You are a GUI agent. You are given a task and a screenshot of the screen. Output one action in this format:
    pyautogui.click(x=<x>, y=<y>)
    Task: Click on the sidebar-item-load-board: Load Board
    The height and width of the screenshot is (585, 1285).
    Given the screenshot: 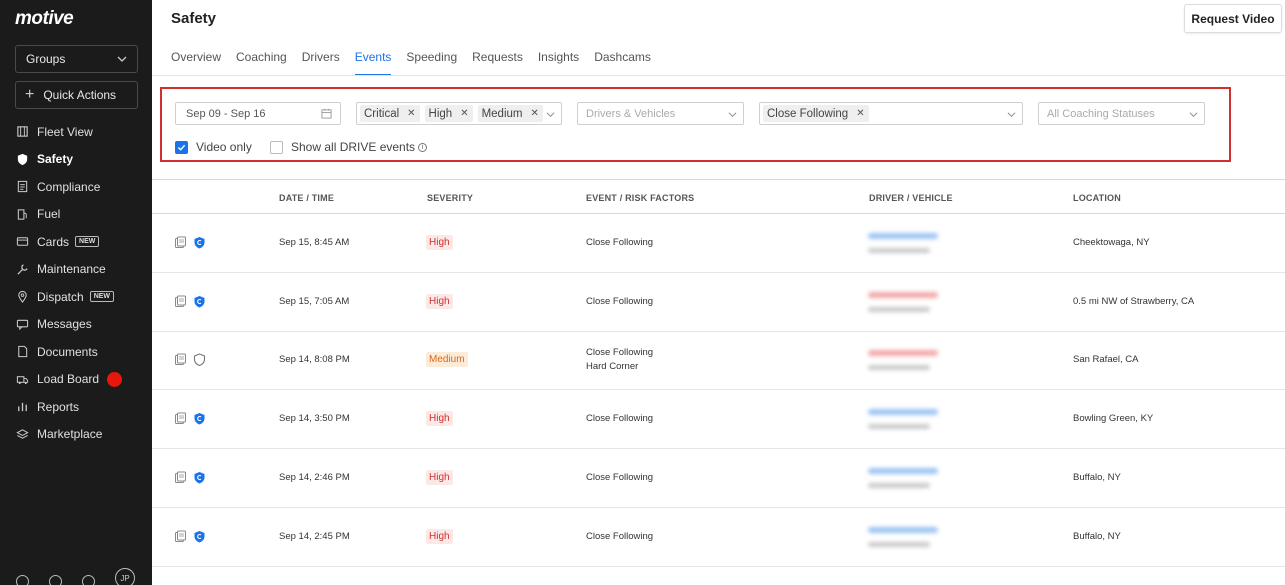 What is the action you would take?
    pyautogui.click(x=76, y=380)
    